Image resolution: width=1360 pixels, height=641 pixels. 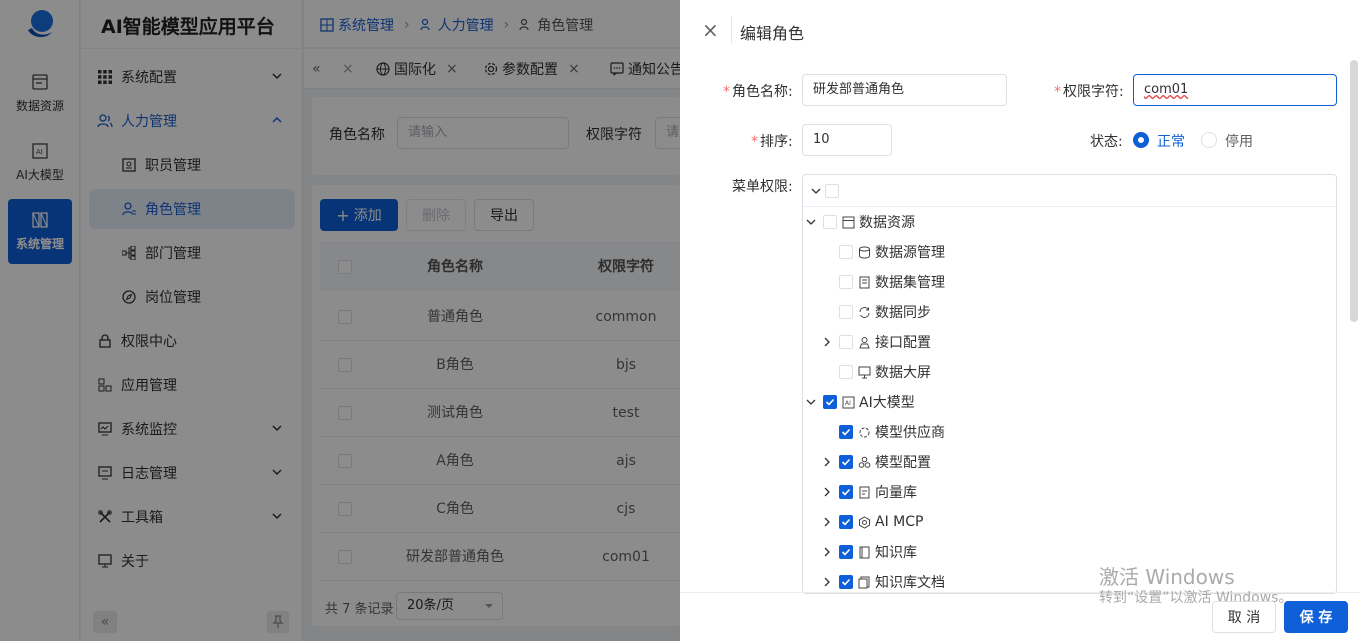 What do you see at coordinates (864, 522) in the screenshot?
I see `mcp-icon` at bounding box center [864, 522].